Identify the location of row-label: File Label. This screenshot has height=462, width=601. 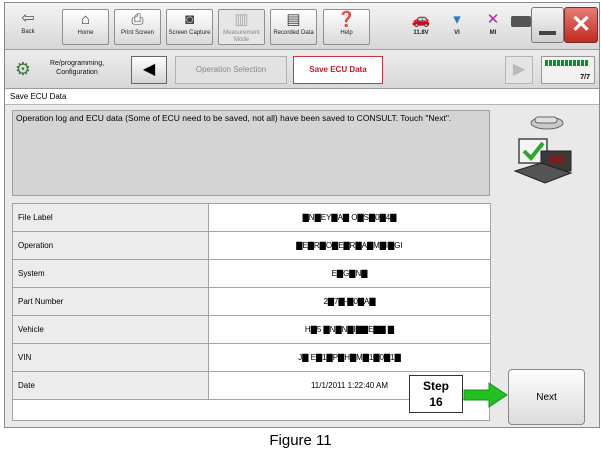
(111, 217).